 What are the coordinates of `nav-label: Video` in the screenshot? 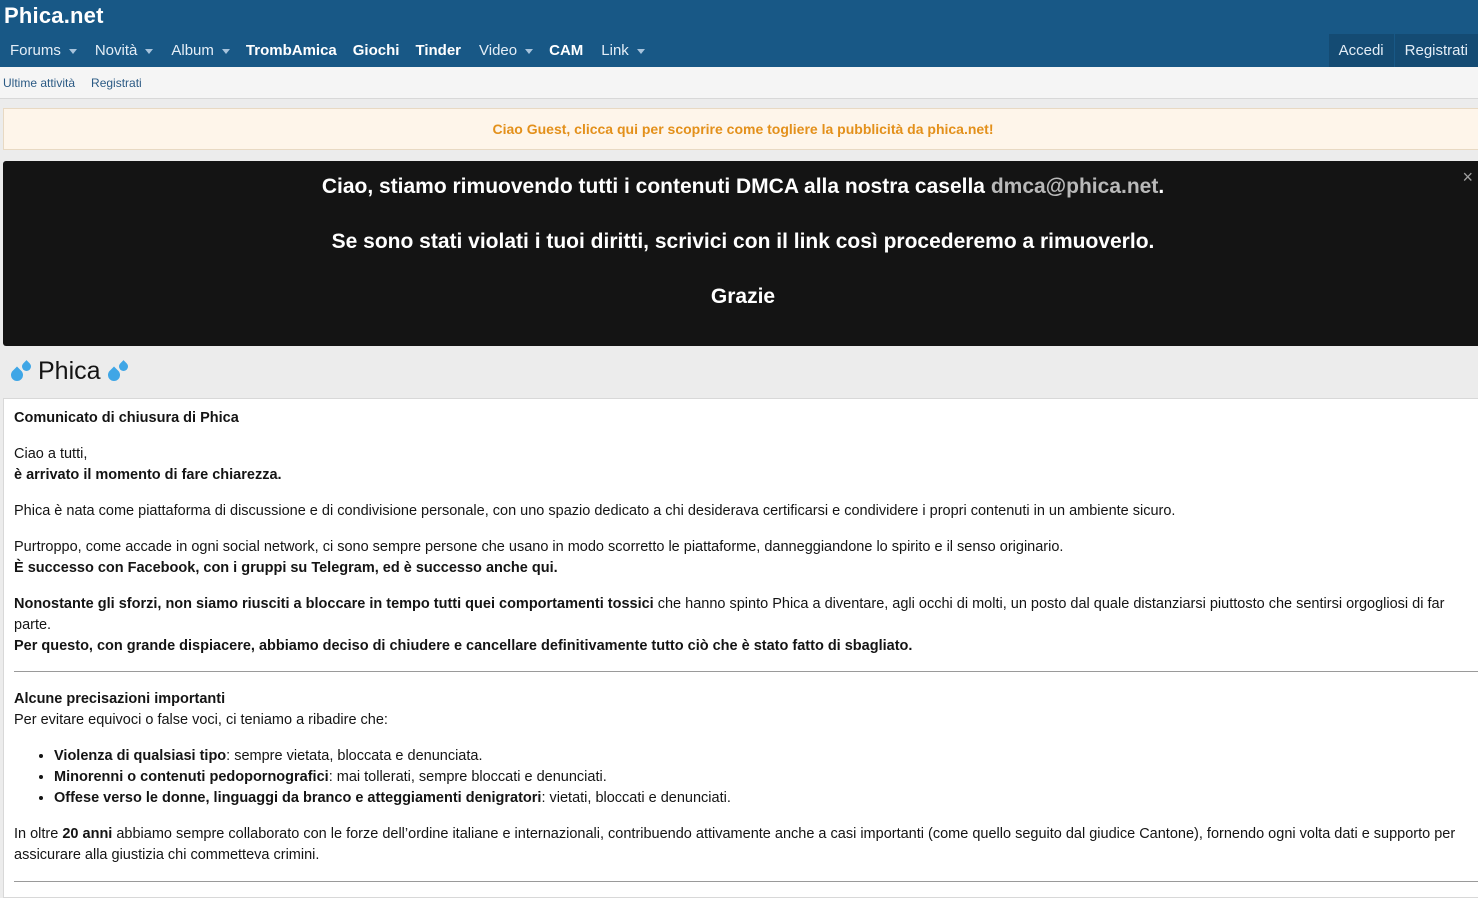 It's located at (498, 50).